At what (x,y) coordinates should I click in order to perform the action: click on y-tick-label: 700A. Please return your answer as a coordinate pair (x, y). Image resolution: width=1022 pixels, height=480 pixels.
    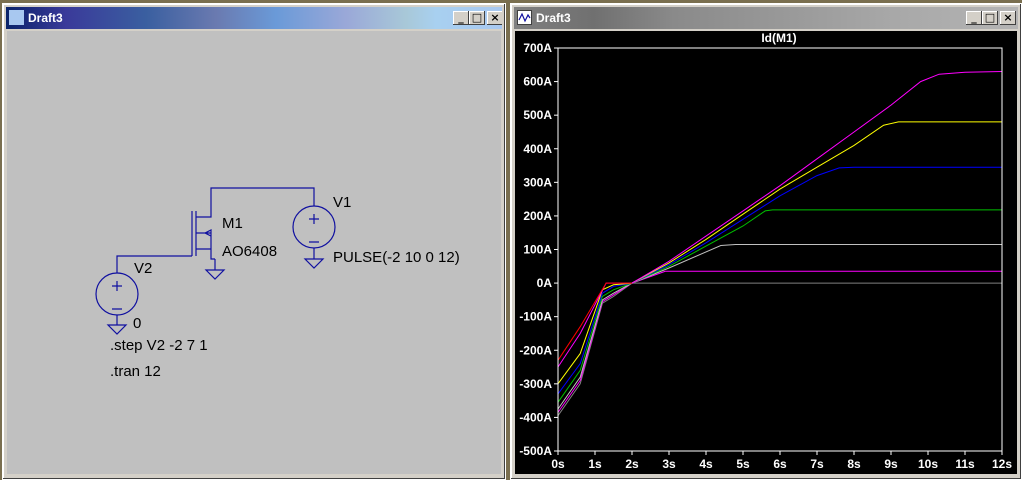
    Looking at the image, I should click on (537, 48).